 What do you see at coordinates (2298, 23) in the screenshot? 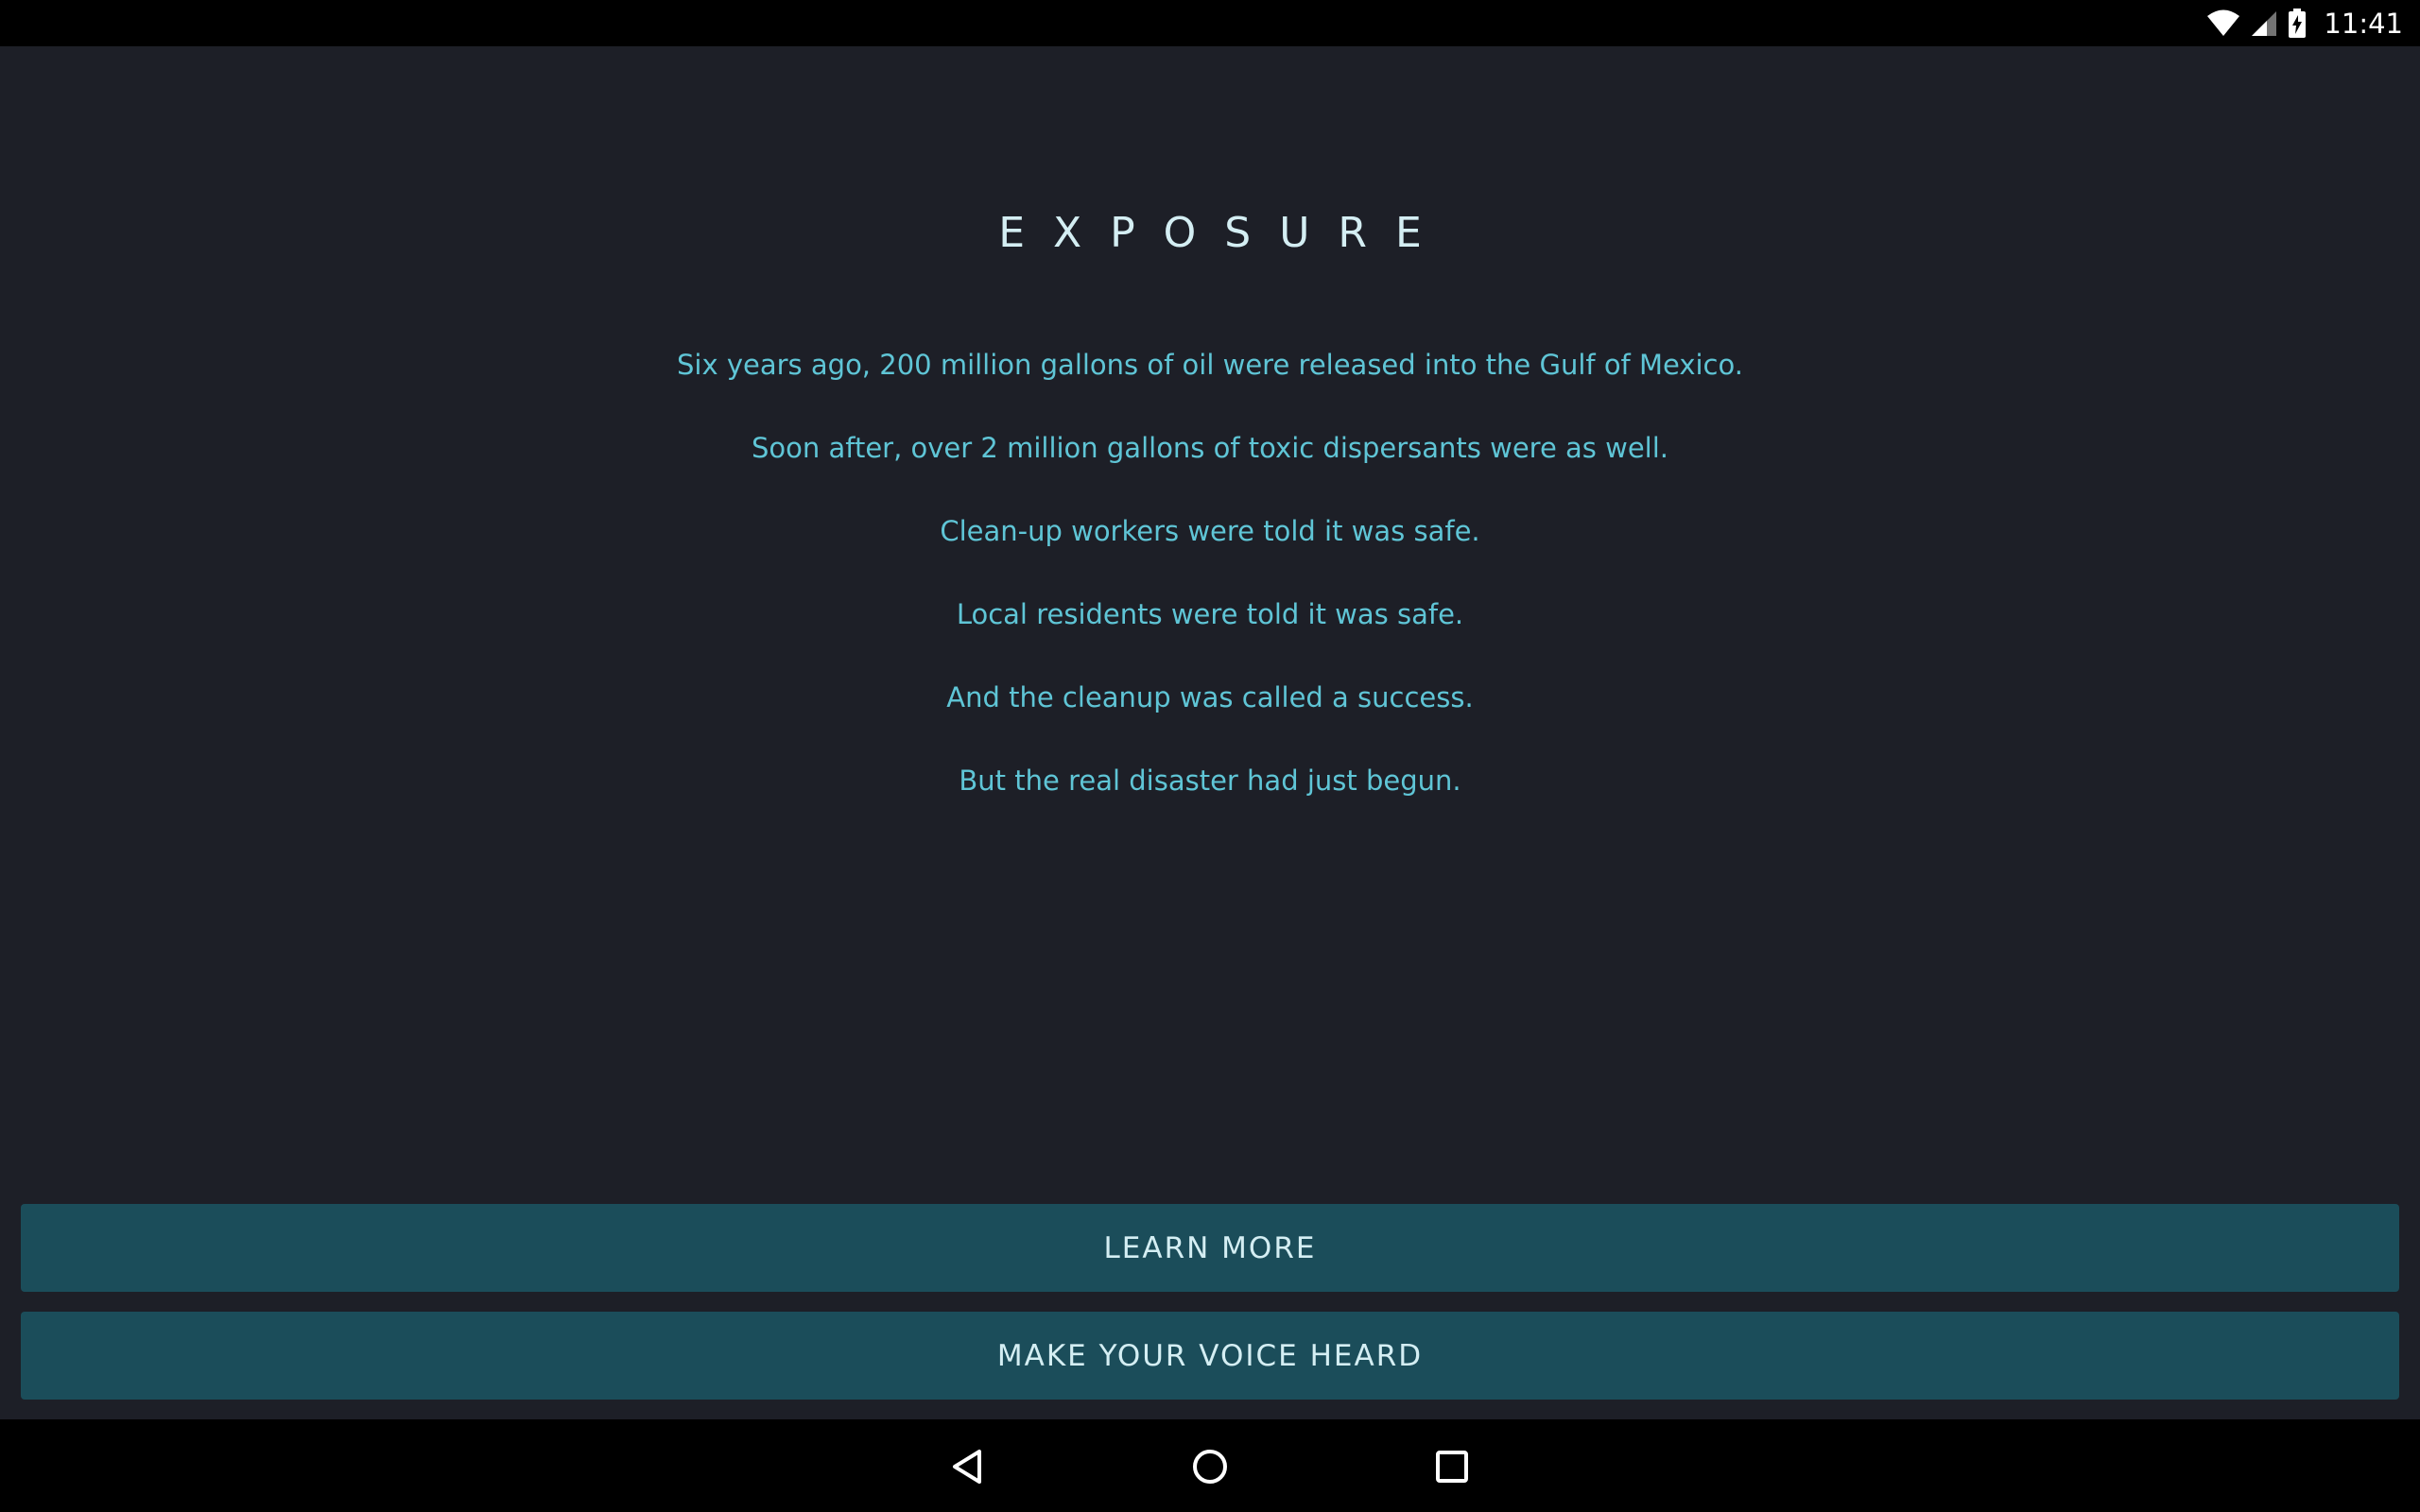
I see `battery-charging-icon` at bounding box center [2298, 23].